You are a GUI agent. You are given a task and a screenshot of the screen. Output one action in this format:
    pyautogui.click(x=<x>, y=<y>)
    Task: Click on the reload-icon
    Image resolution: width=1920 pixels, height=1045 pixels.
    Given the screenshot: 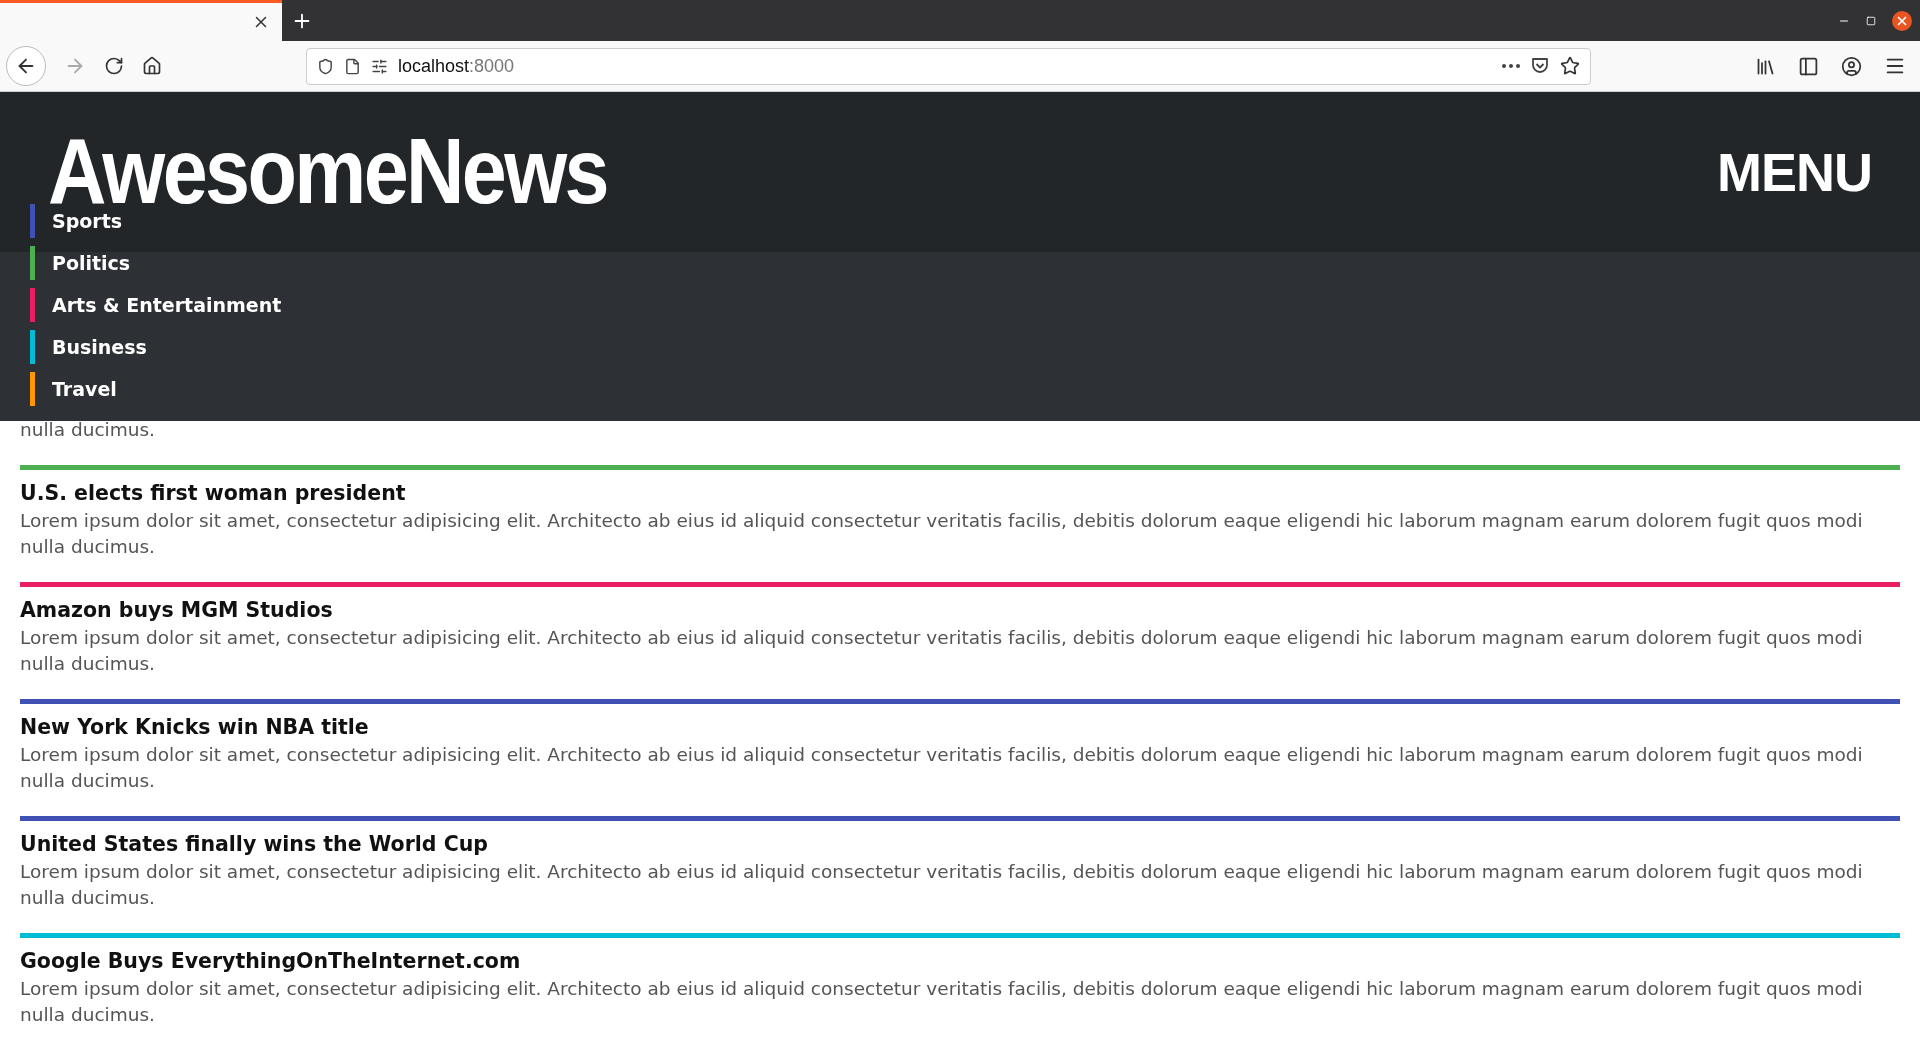 What is the action you would take?
    pyautogui.click(x=114, y=66)
    